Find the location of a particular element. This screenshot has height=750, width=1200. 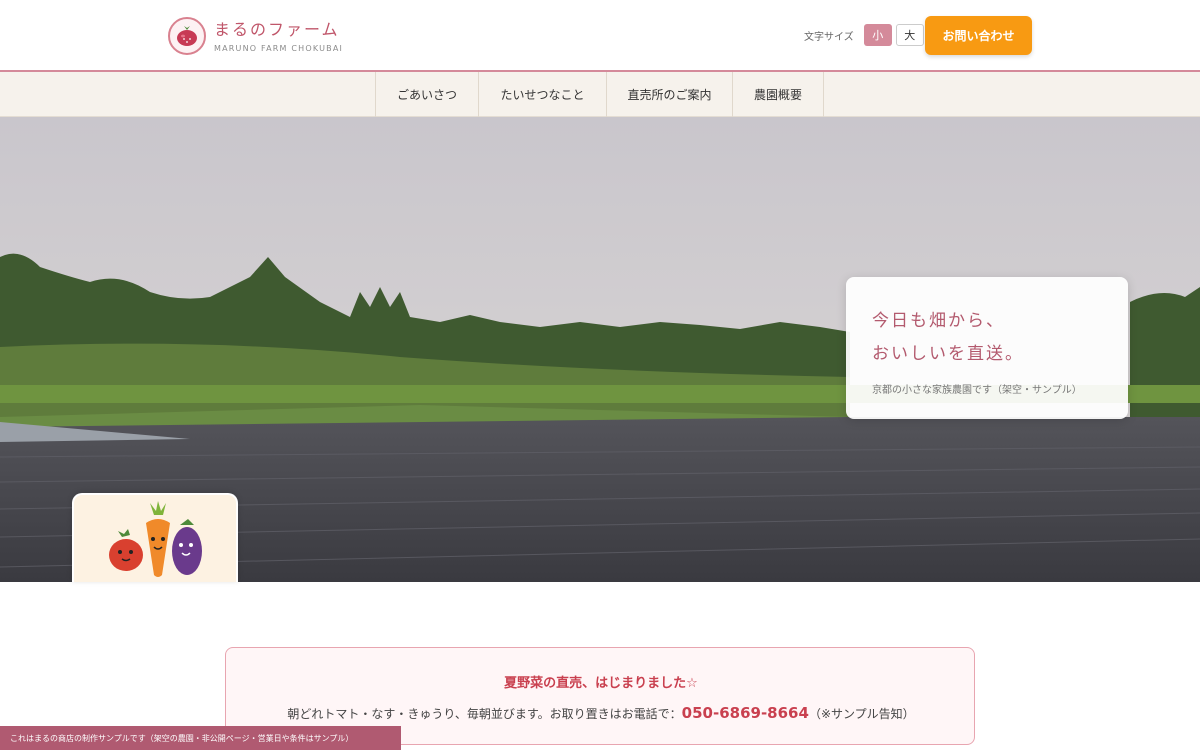

vegetable-characters-illustration is located at coordinates (155, 537).